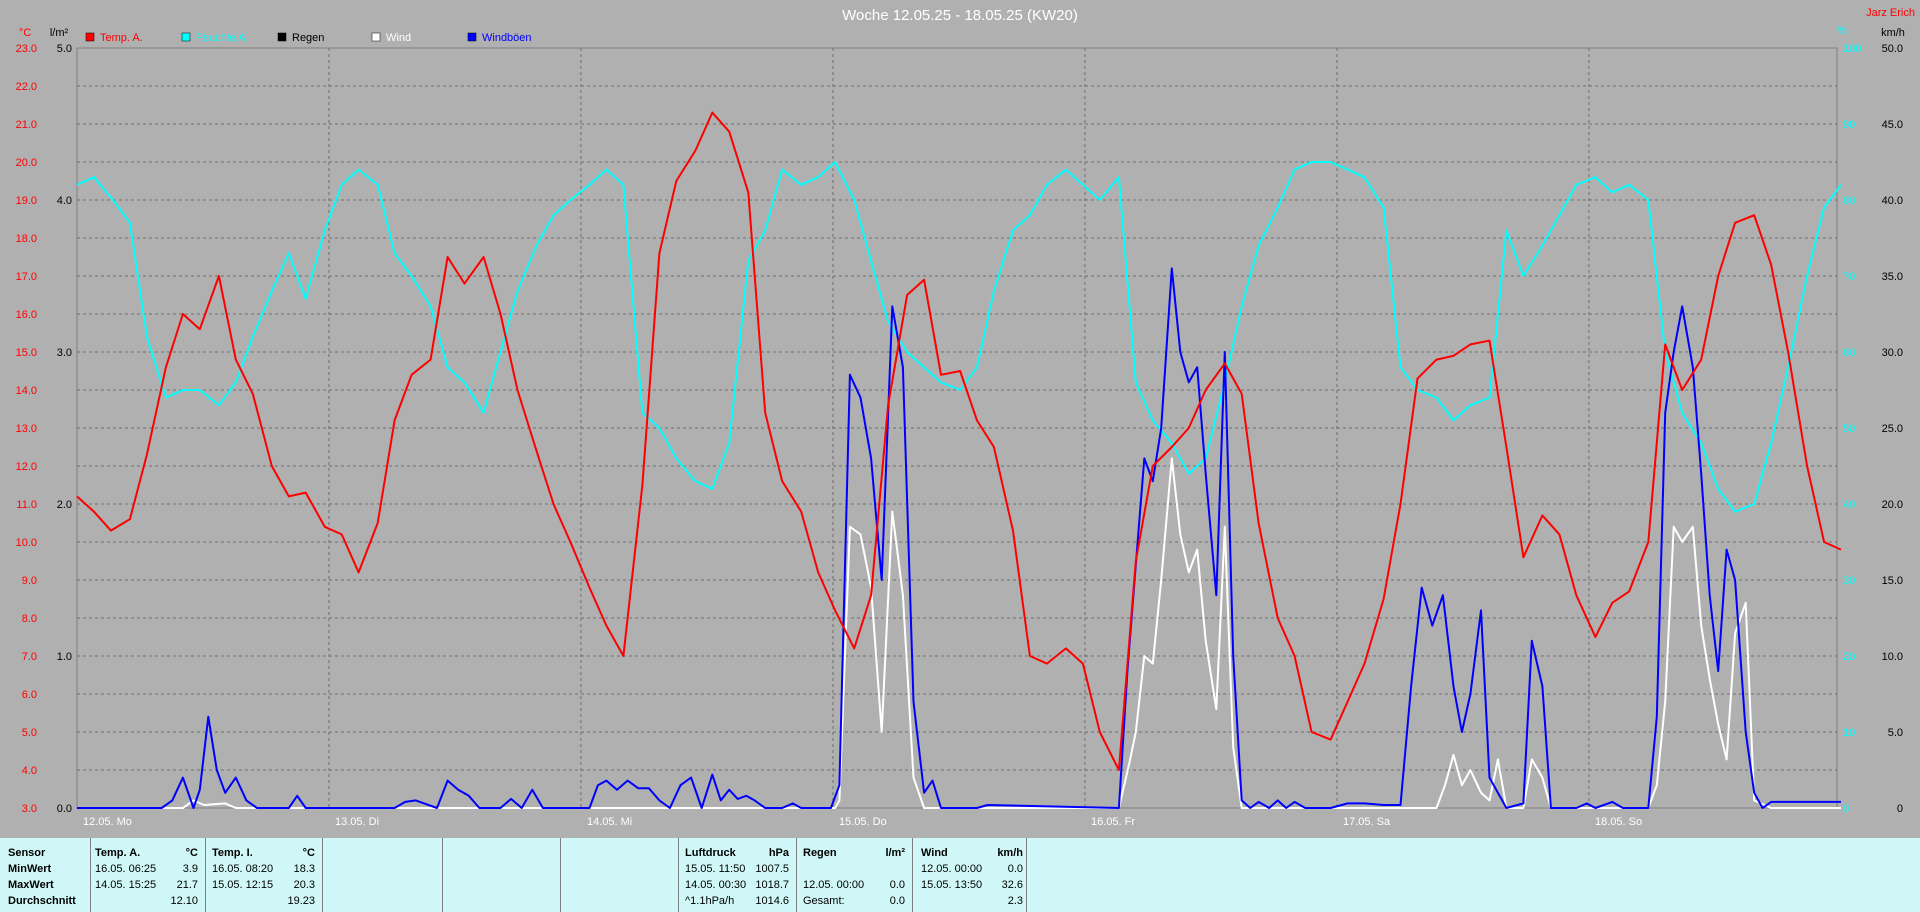 The height and width of the screenshot is (912, 1920). What do you see at coordinates (1892, 277) in the screenshot?
I see `wind-tick-label: 35.0` at bounding box center [1892, 277].